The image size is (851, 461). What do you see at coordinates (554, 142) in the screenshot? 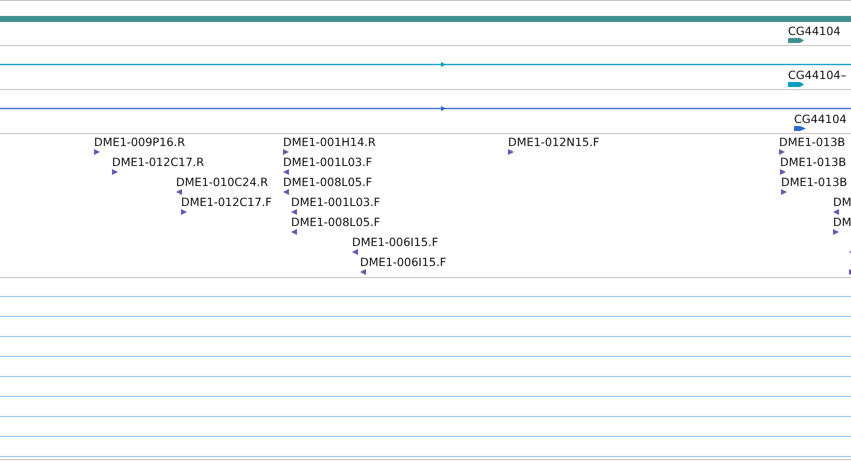
I see `est-label: DME1-012N15.F` at bounding box center [554, 142].